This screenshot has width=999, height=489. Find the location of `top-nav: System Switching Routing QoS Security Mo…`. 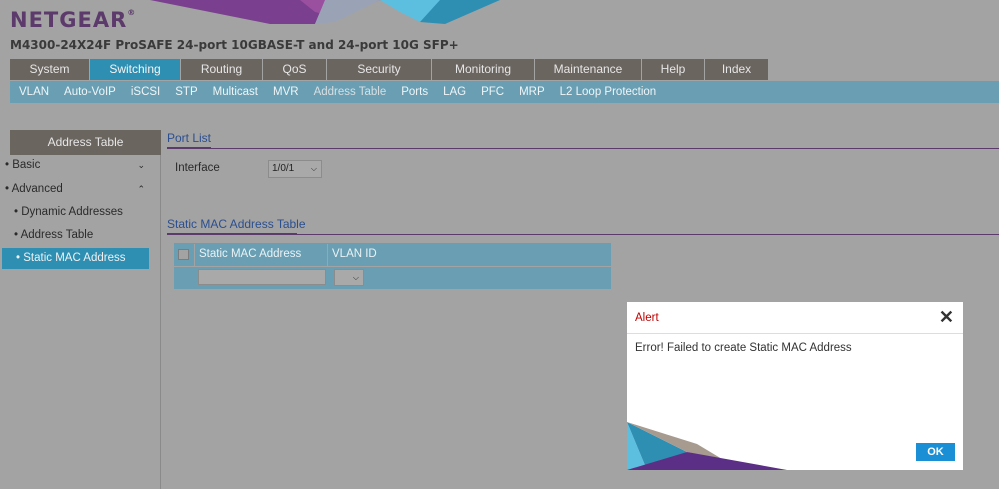

top-nav: System Switching Routing QoS Security Mo… is located at coordinates (389, 69).